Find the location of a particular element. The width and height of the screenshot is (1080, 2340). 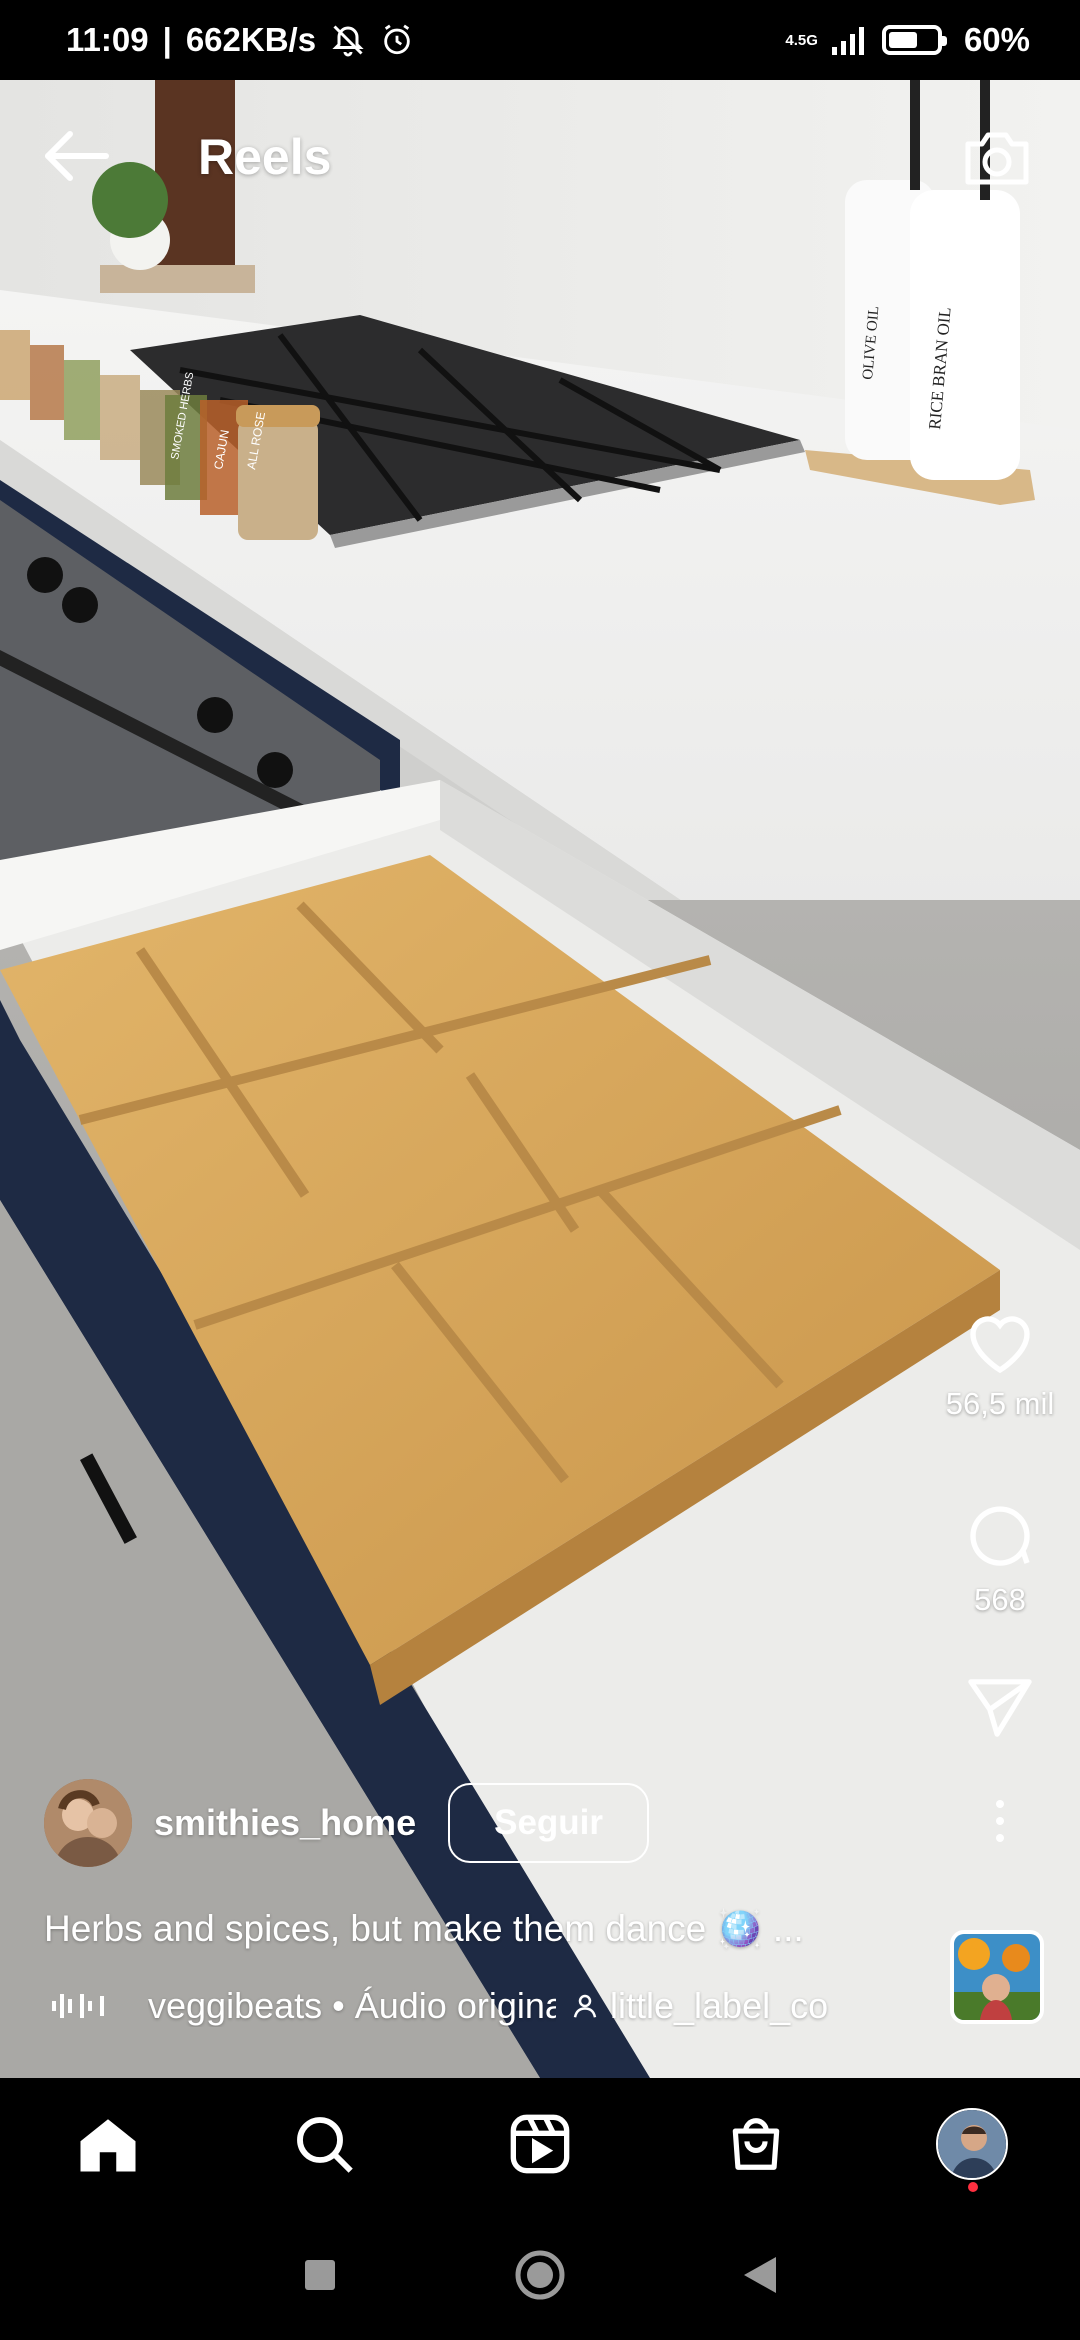

home-button is located at coordinates (540, 2275).